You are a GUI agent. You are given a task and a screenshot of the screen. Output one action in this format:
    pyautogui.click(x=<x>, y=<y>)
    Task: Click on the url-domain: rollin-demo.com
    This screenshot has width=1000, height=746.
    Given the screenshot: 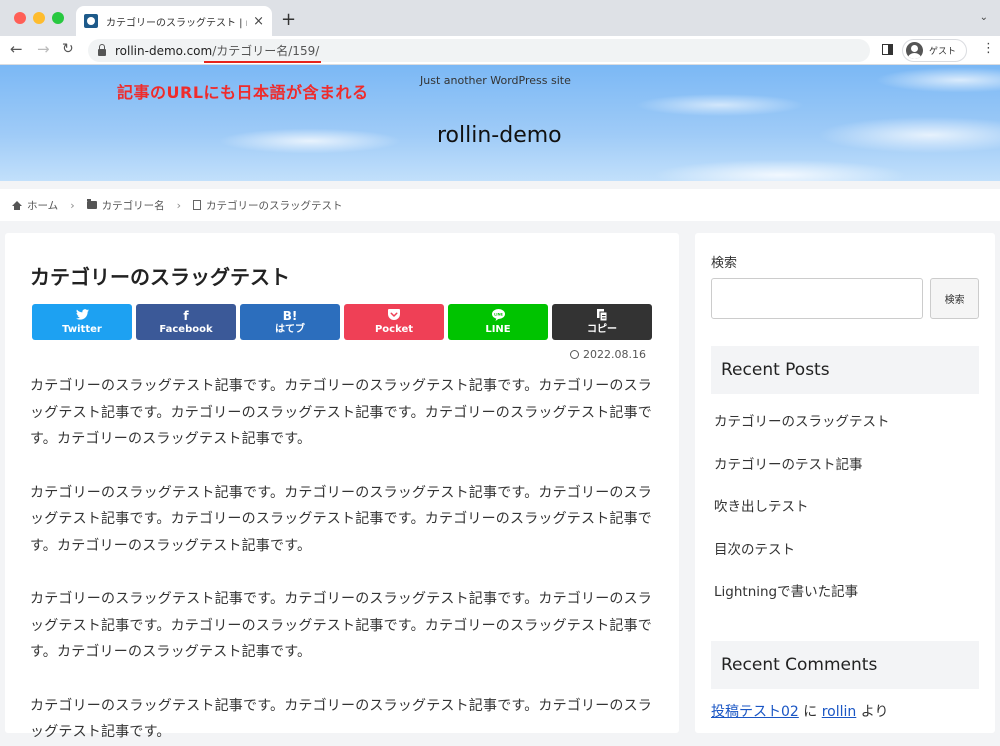 What is the action you would take?
    pyautogui.click(x=164, y=51)
    